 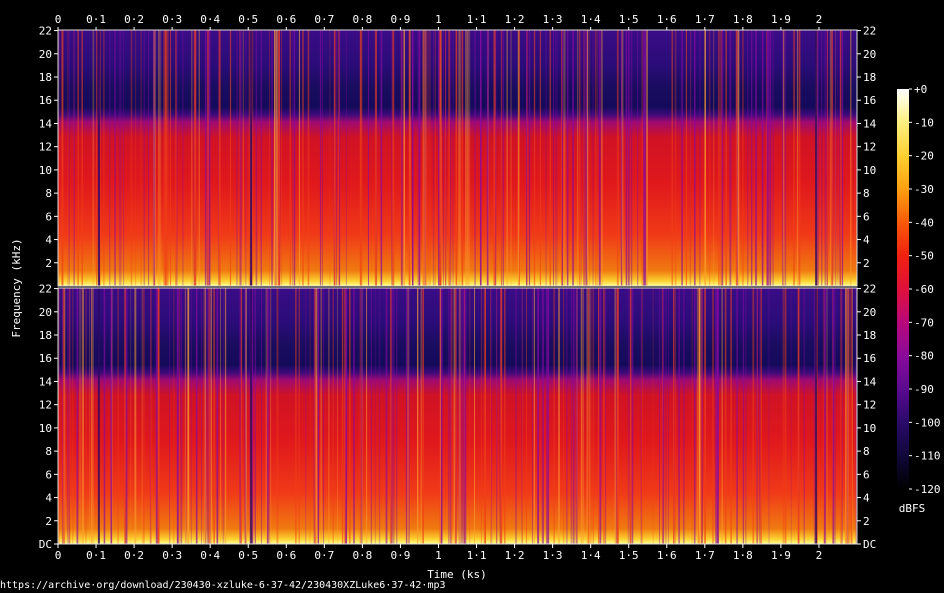 I want to click on y-tick-label-right: 10, so click(x=869, y=428).